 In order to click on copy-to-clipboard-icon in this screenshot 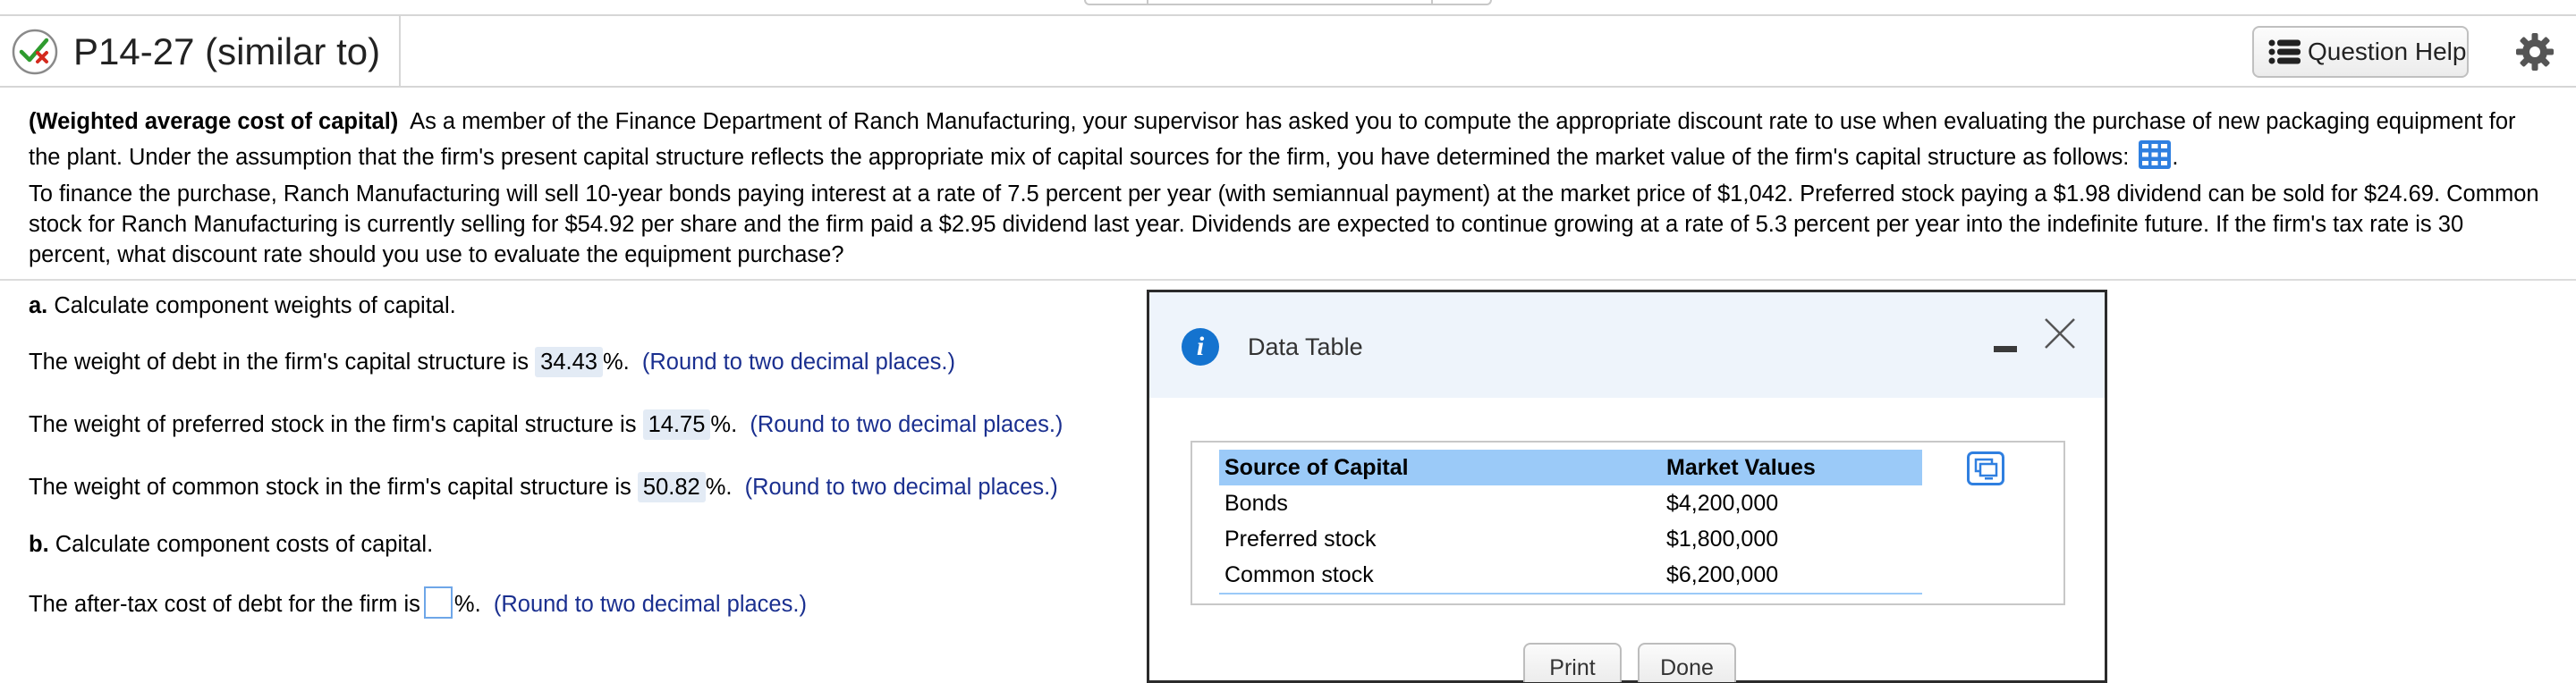, I will do `click(1985, 468)`.